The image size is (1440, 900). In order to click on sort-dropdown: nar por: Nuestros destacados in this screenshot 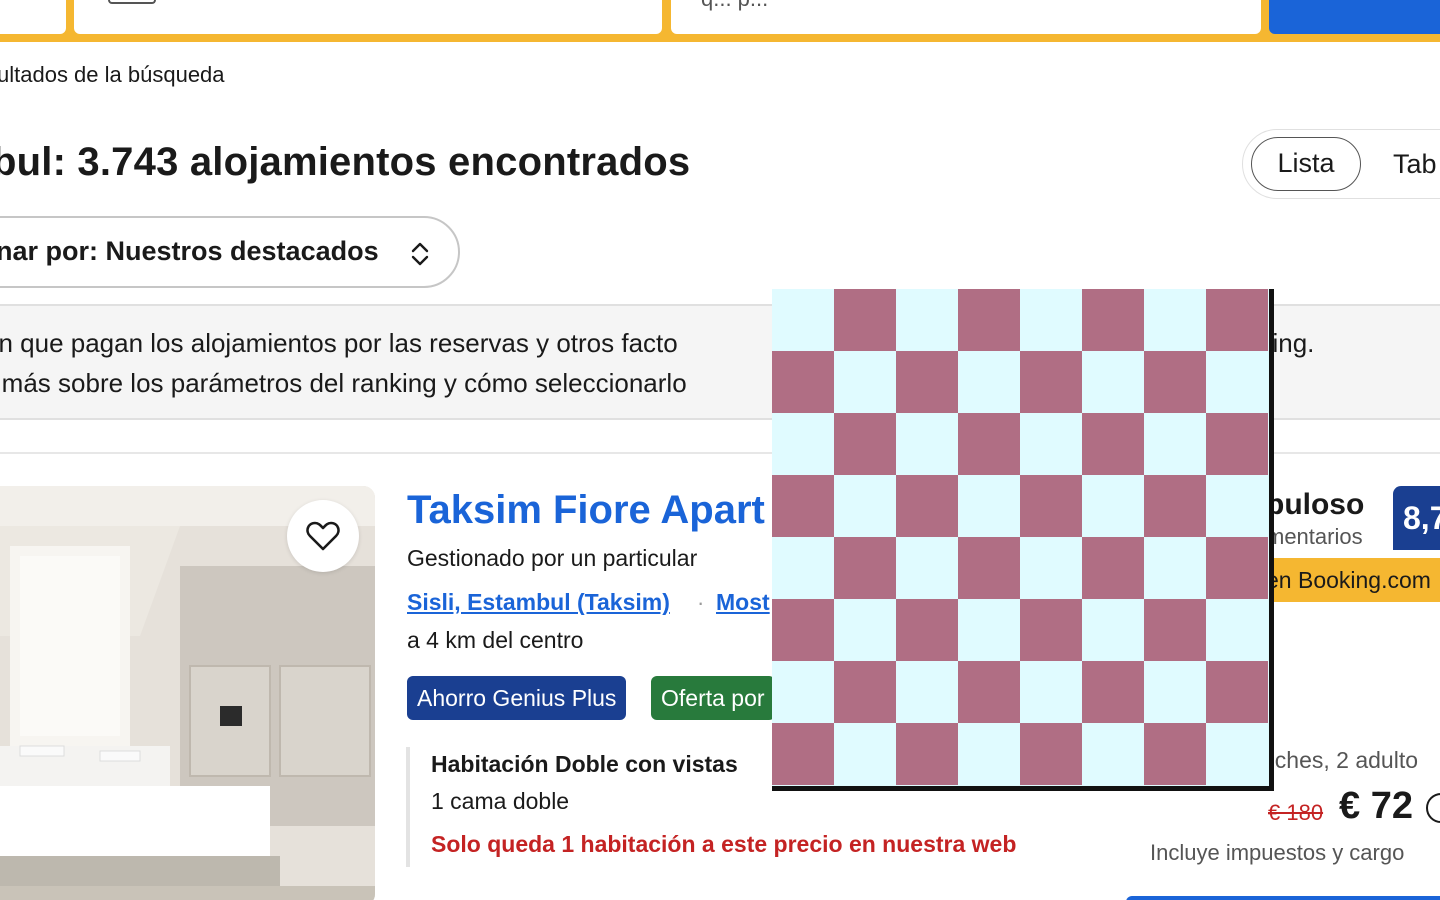, I will do `click(230, 252)`.